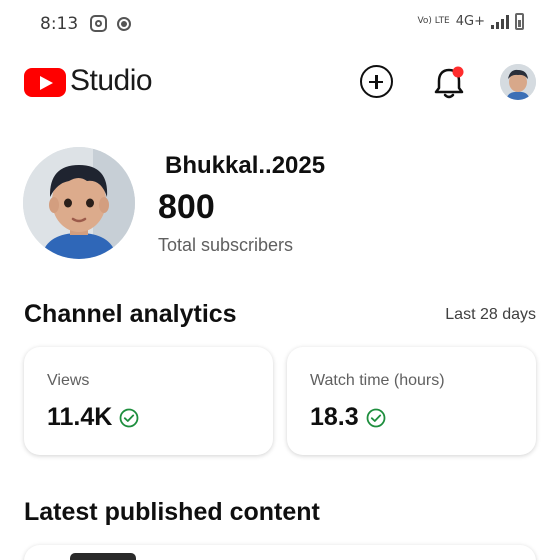 Image resolution: width=560 pixels, height=560 pixels. I want to click on battery-icon, so click(519, 21).